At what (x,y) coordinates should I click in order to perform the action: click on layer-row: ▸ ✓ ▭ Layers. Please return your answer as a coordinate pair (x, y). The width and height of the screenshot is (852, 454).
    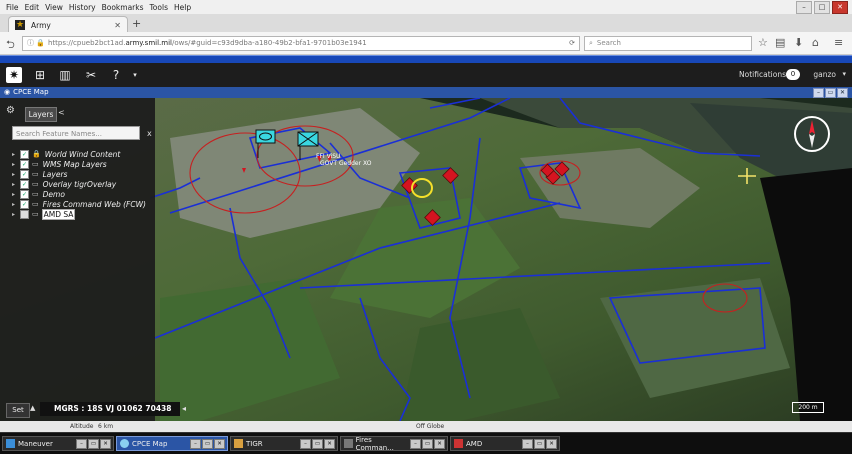
    Looking at the image, I should click on (40, 174).